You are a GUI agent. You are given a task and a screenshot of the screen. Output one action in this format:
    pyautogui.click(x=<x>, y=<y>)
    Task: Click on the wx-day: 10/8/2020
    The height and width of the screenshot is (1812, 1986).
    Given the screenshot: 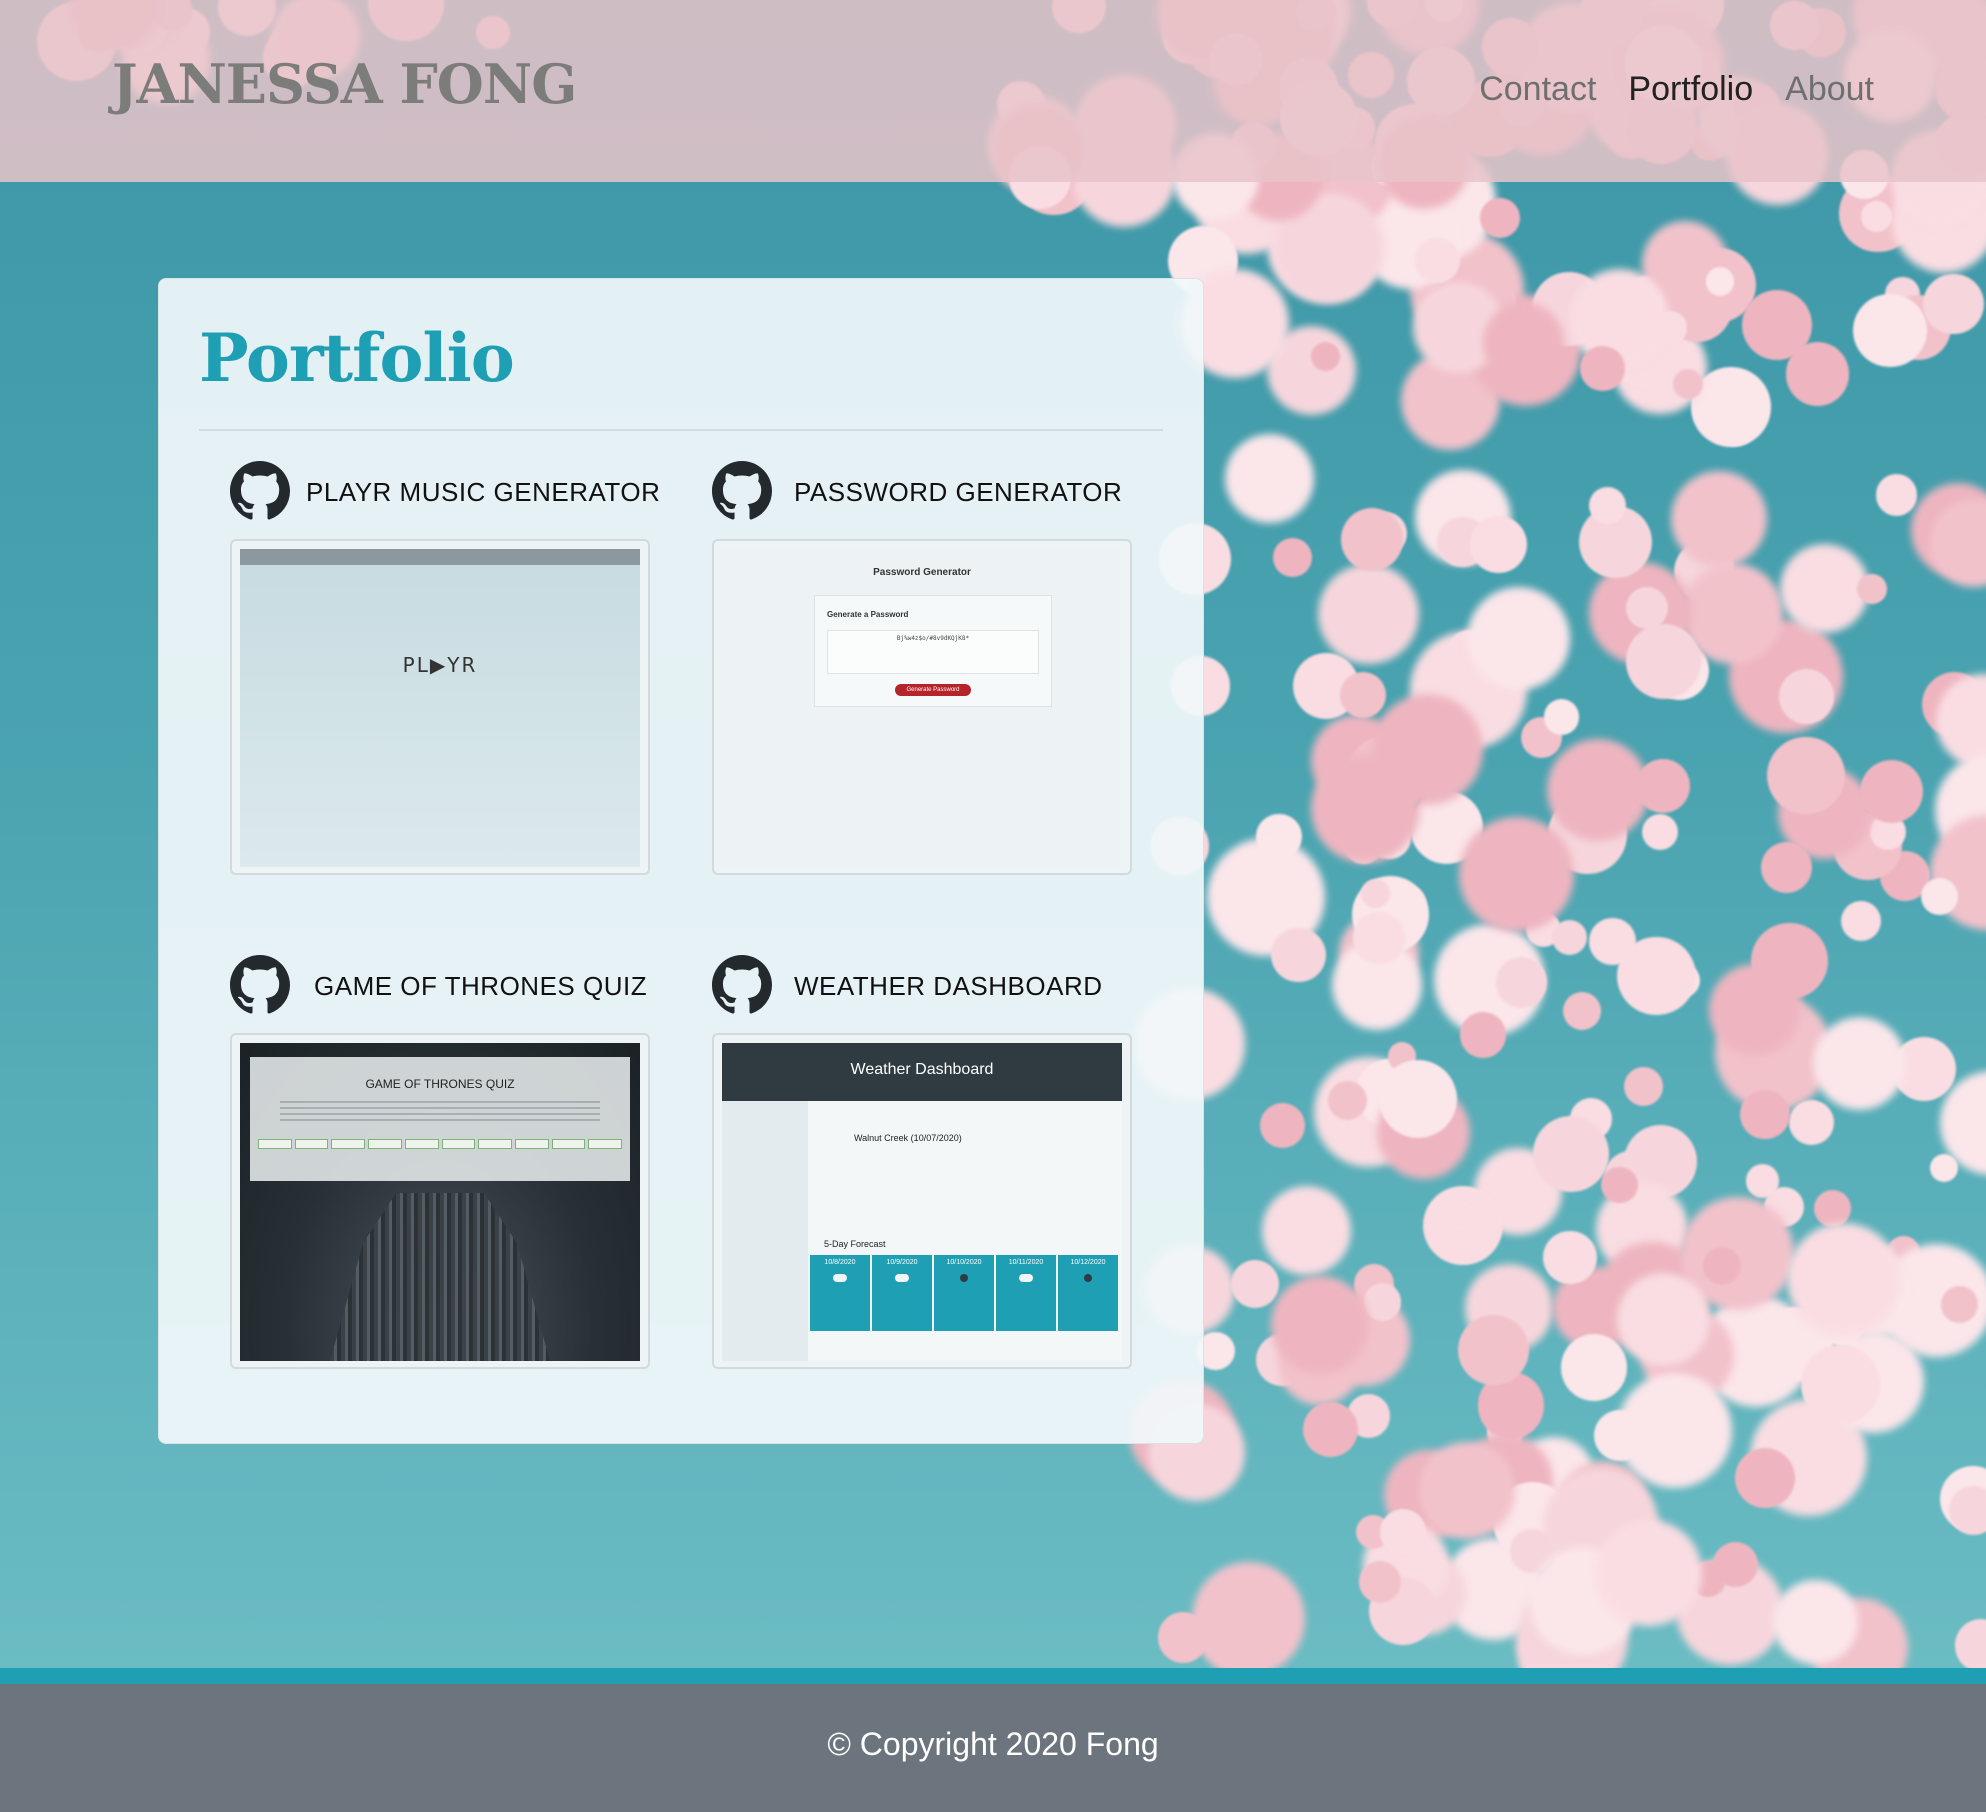 What is the action you would take?
    pyautogui.click(x=840, y=1293)
    